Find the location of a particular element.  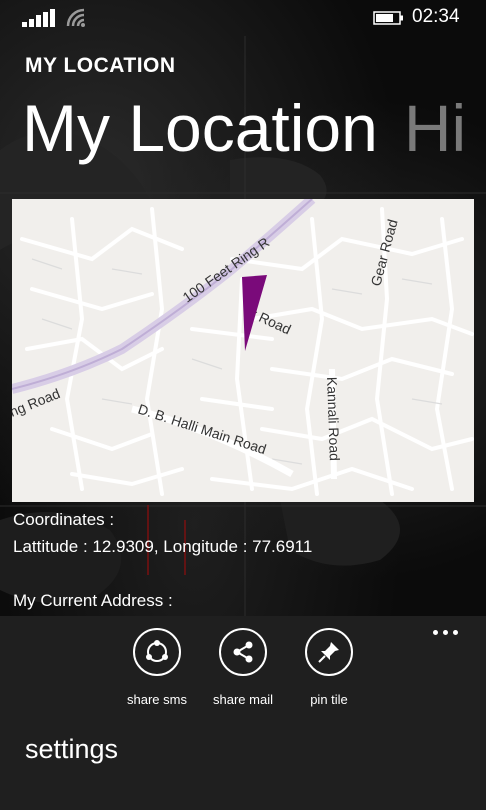

pin-icon is located at coordinates (329, 652).